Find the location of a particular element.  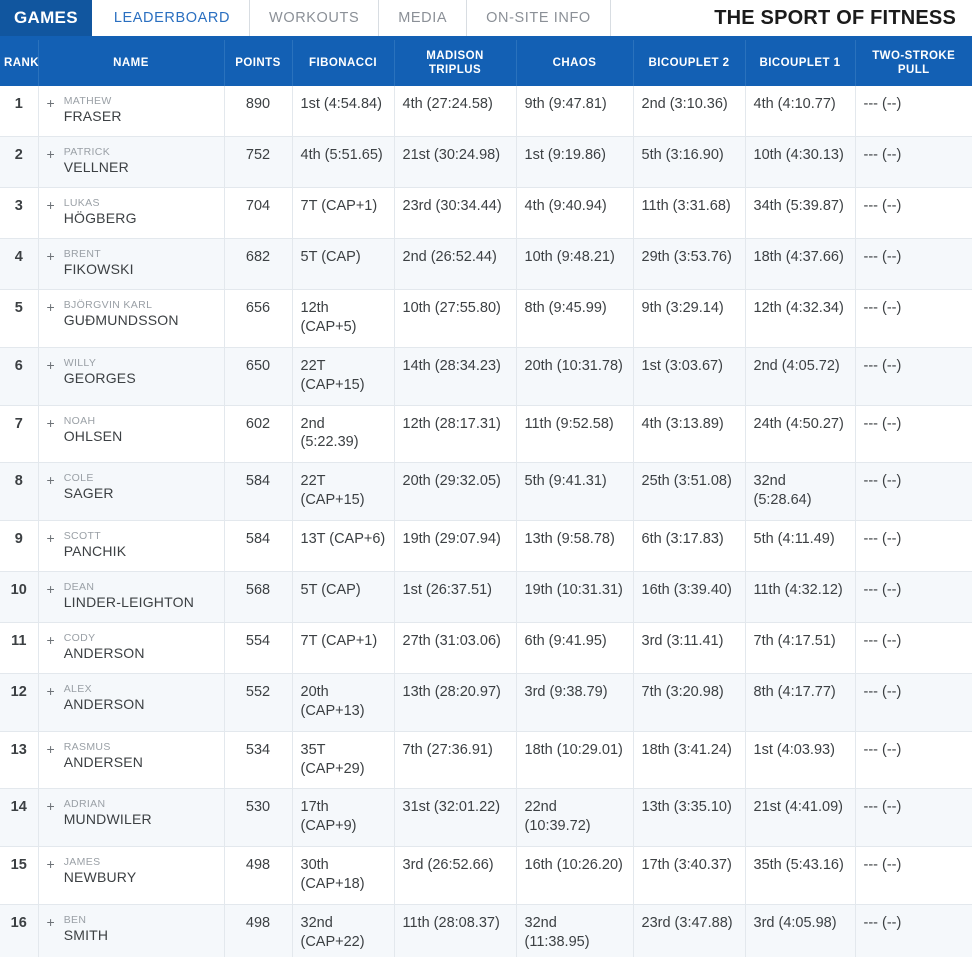

athlete-name-cell: + DEAN LINDER-LEIGHTON is located at coordinates (130, 597).